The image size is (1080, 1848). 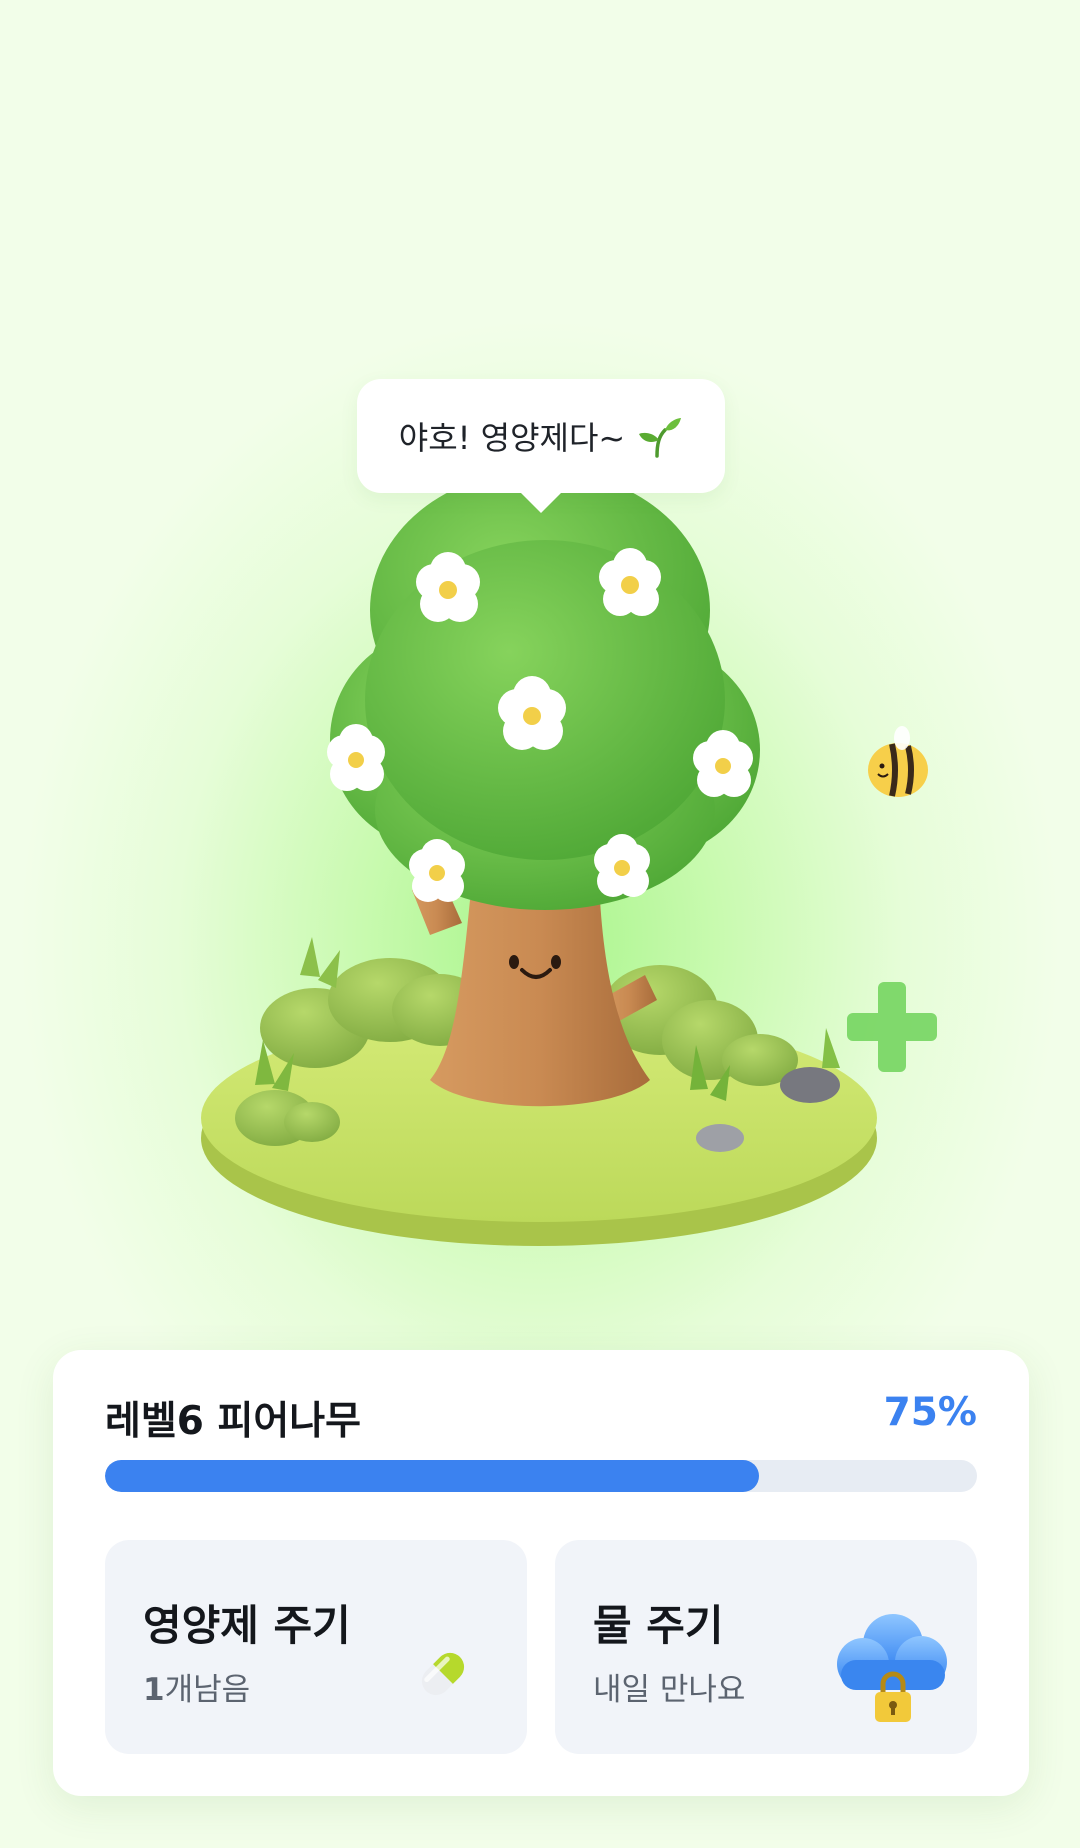 I want to click on plus-icon, so click(x=892, y=1027).